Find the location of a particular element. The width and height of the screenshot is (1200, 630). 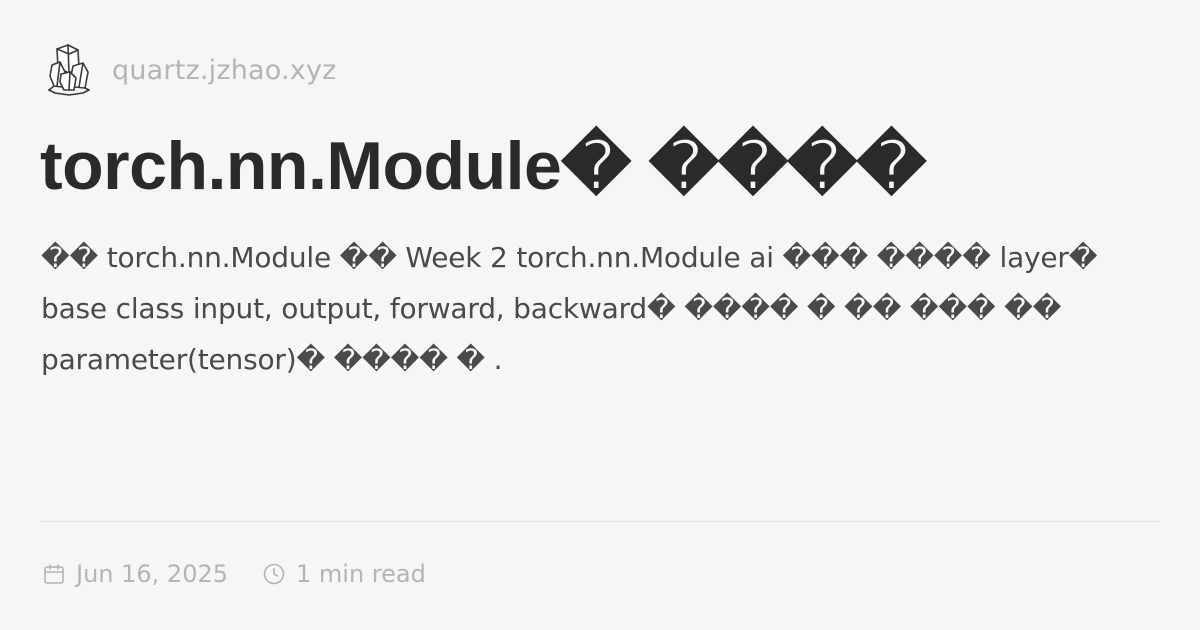

reading-time-meta: 1 min read is located at coordinates (344, 574).